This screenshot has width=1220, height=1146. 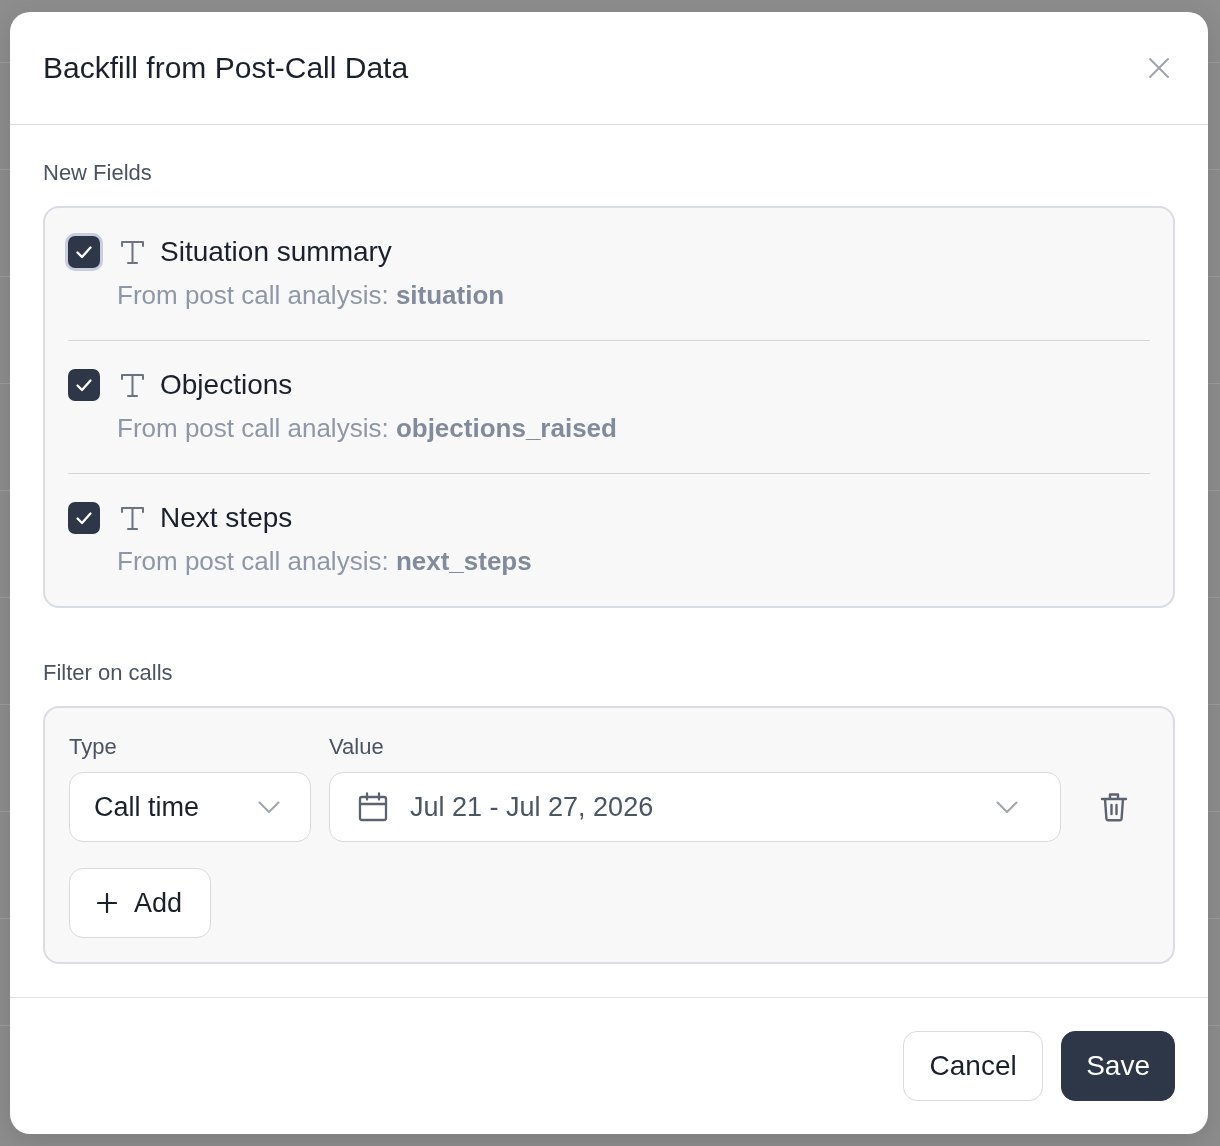 I want to click on dialog-title: Backfill from Post-Call Data, so click(x=226, y=68).